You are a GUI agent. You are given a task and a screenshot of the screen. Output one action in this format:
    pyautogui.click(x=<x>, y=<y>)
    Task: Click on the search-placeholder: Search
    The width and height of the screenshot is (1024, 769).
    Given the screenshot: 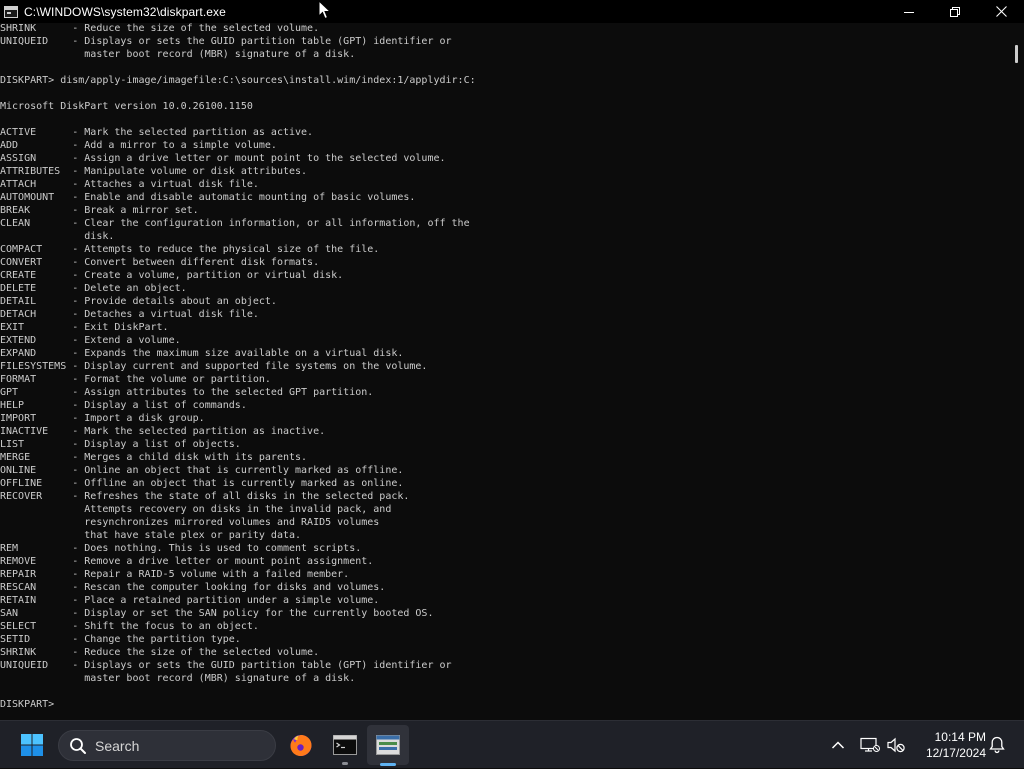 What is the action you would take?
    pyautogui.click(x=117, y=746)
    